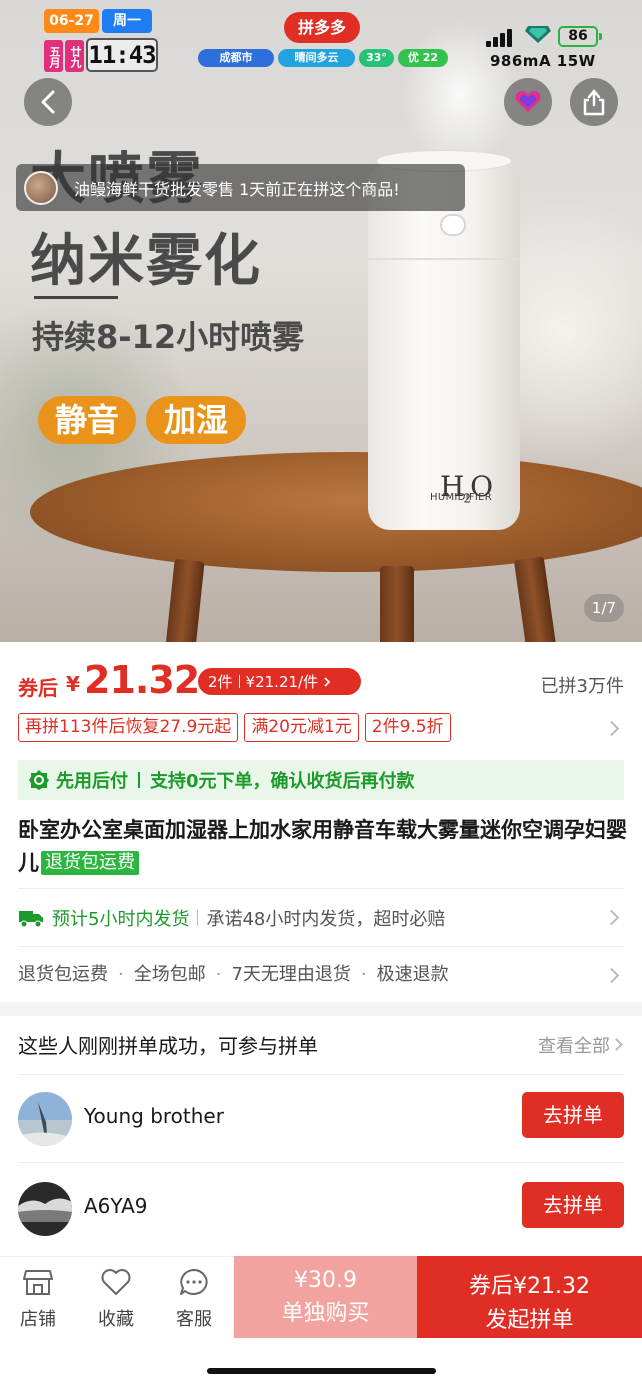  What do you see at coordinates (90, 863) in the screenshot?
I see `return-badge: 退货包运费` at bounding box center [90, 863].